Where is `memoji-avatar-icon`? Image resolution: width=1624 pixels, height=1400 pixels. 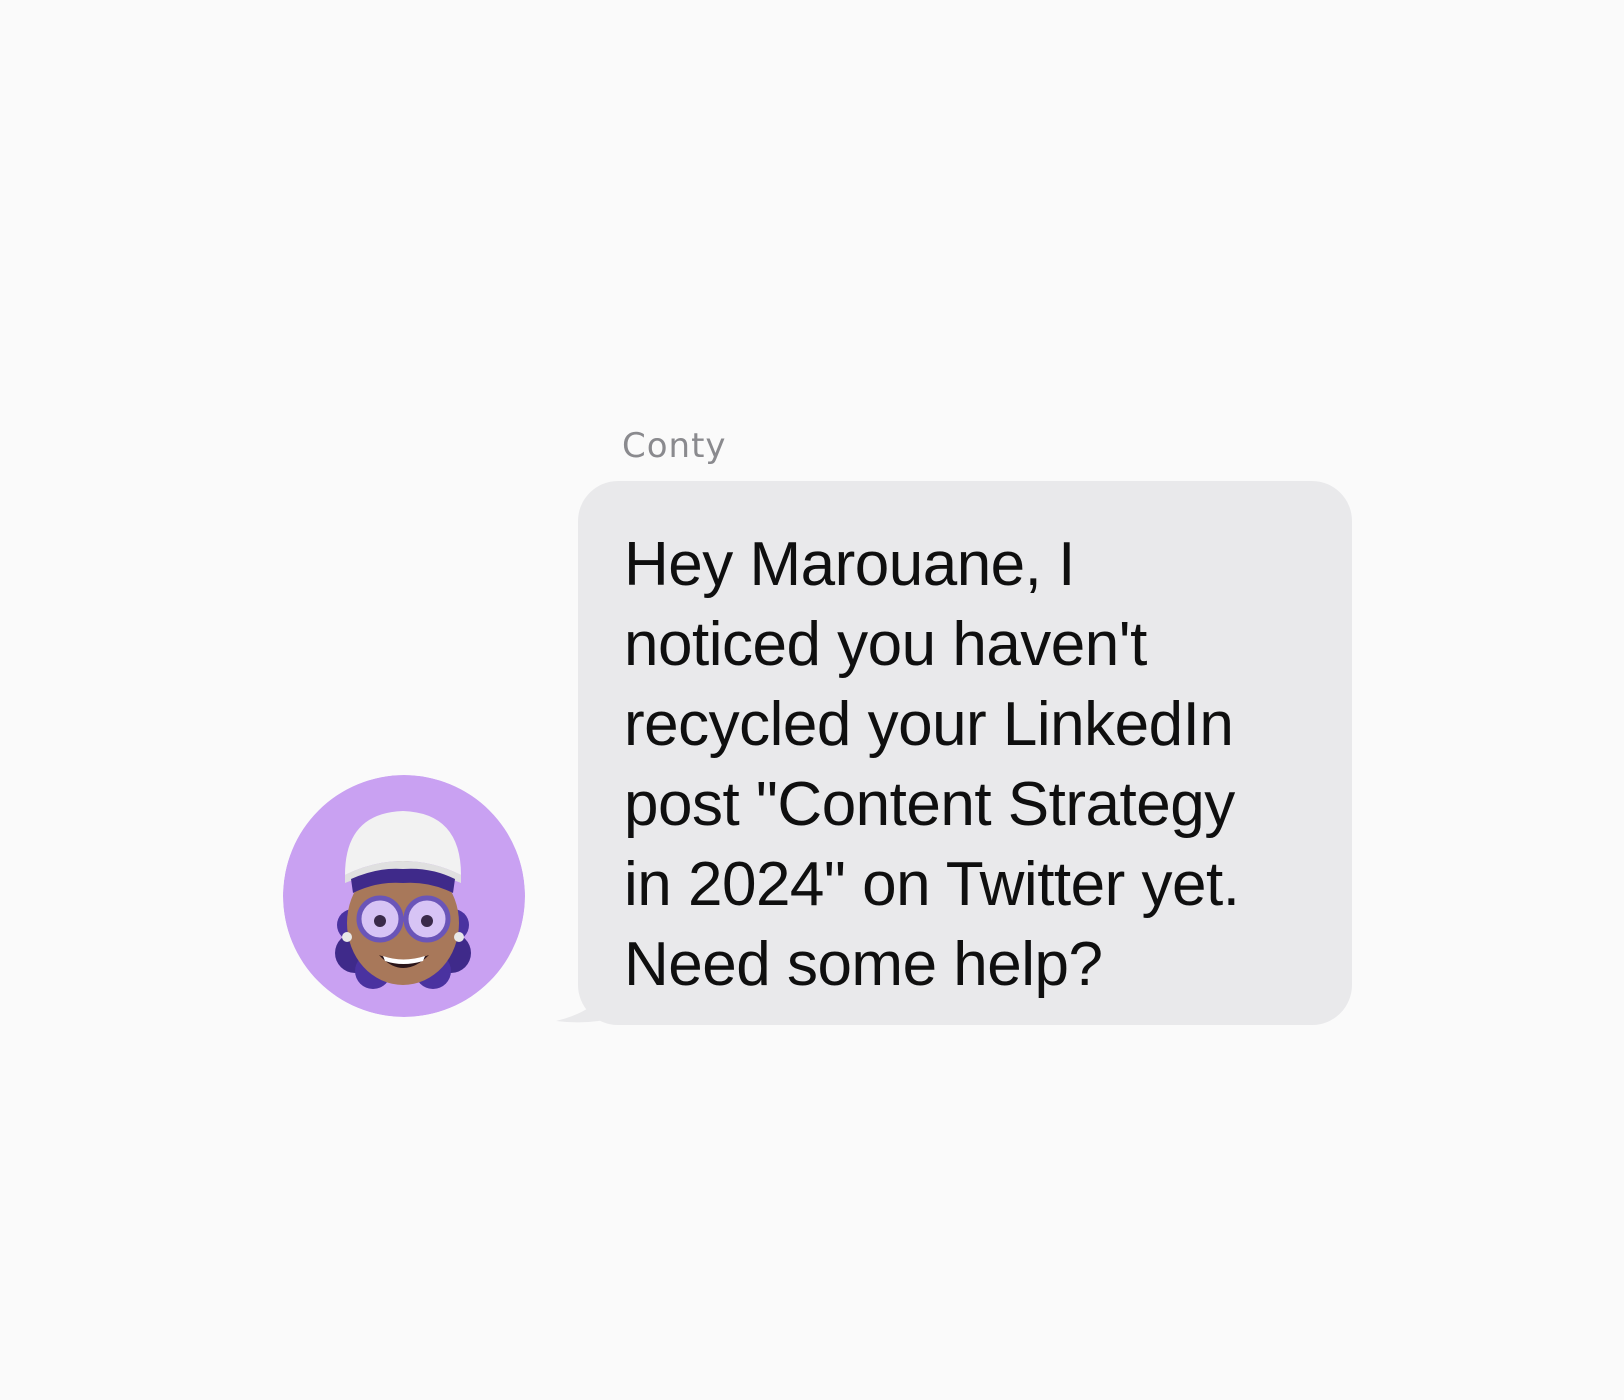
memoji-avatar-icon is located at coordinates (404, 896).